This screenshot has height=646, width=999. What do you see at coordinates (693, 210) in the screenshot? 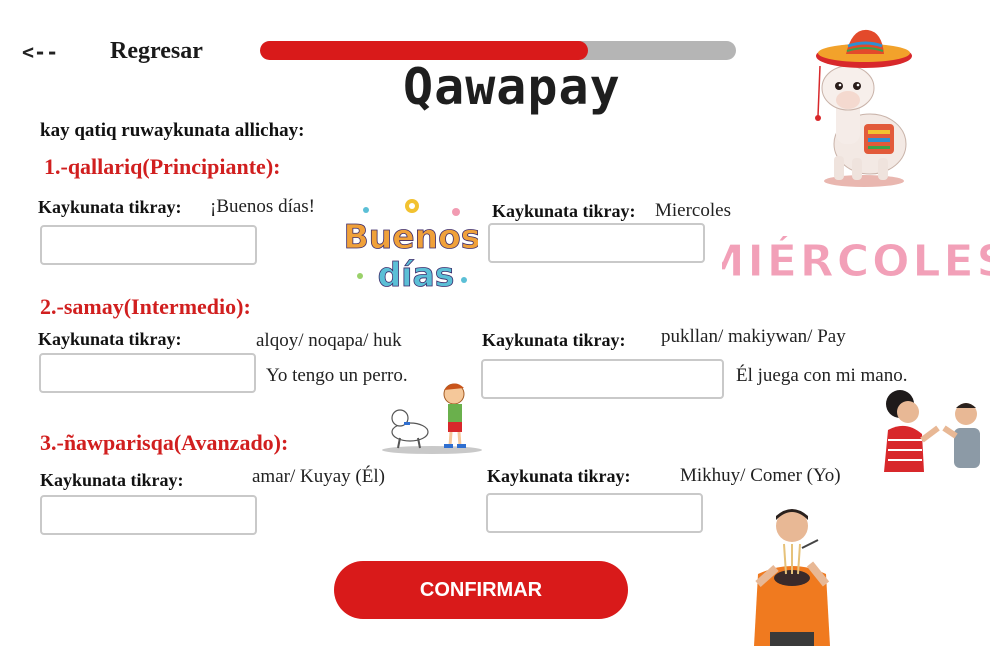
I see `exercise-hint: Miercoles` at bounding box center [693, 210].